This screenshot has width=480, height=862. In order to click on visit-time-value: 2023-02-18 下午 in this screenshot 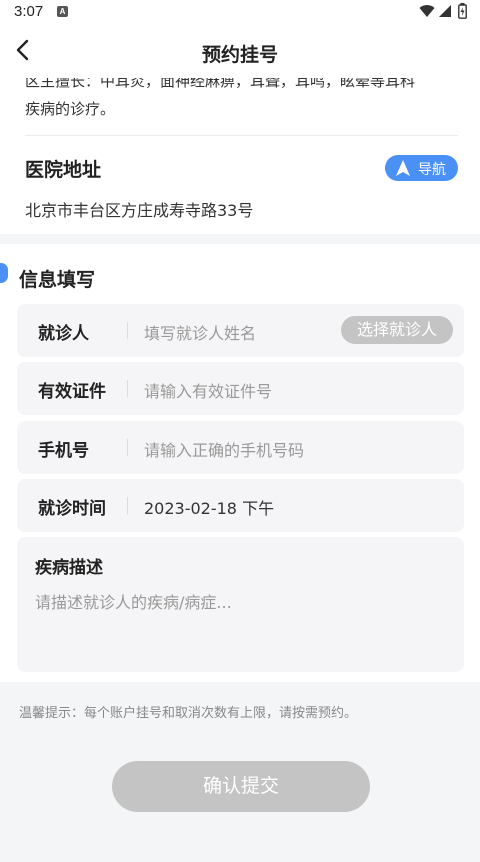, I will do `click(209, 507)`.